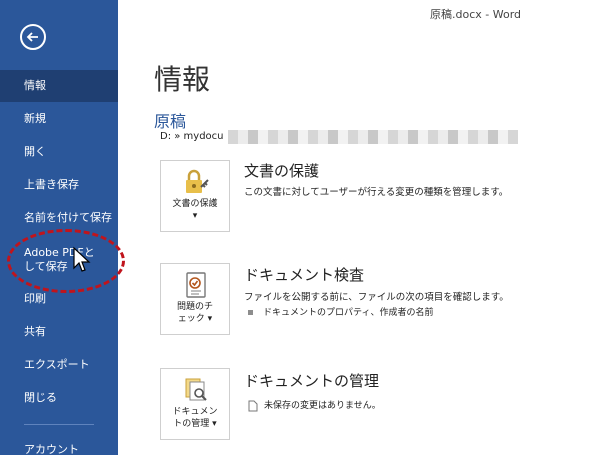  What do you see at coordinates (170, 121) in the screenshot?
I see `document-name: 原稿` at bounding box center [170, 121].